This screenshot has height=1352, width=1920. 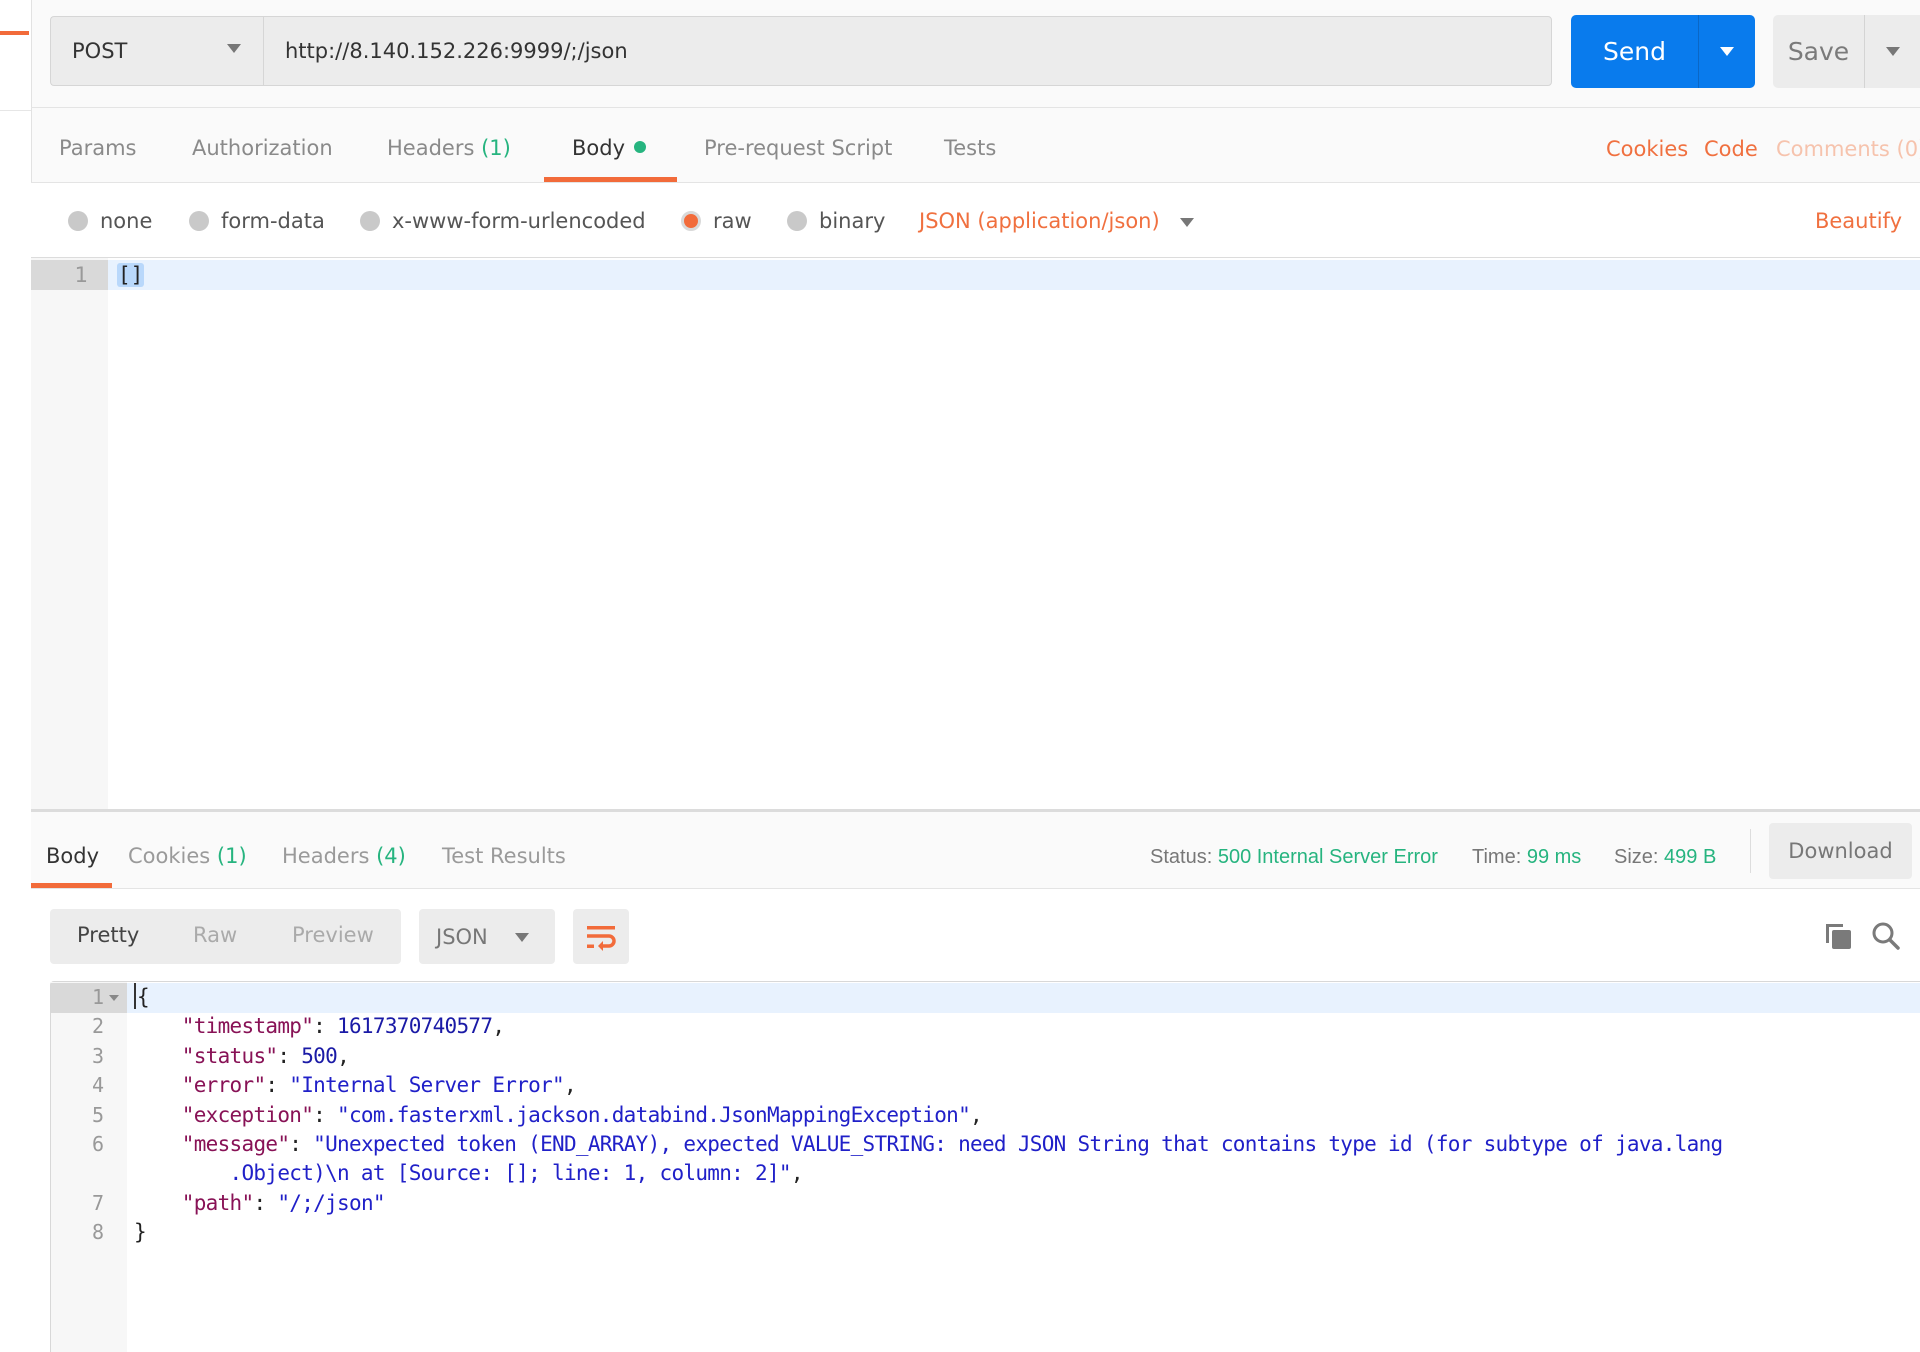 What do you see at coordinates (343, 1026) in the screenshot?
I see `code-text: "timestamp": 1617370740577,` at bounding box center [343, 1026].